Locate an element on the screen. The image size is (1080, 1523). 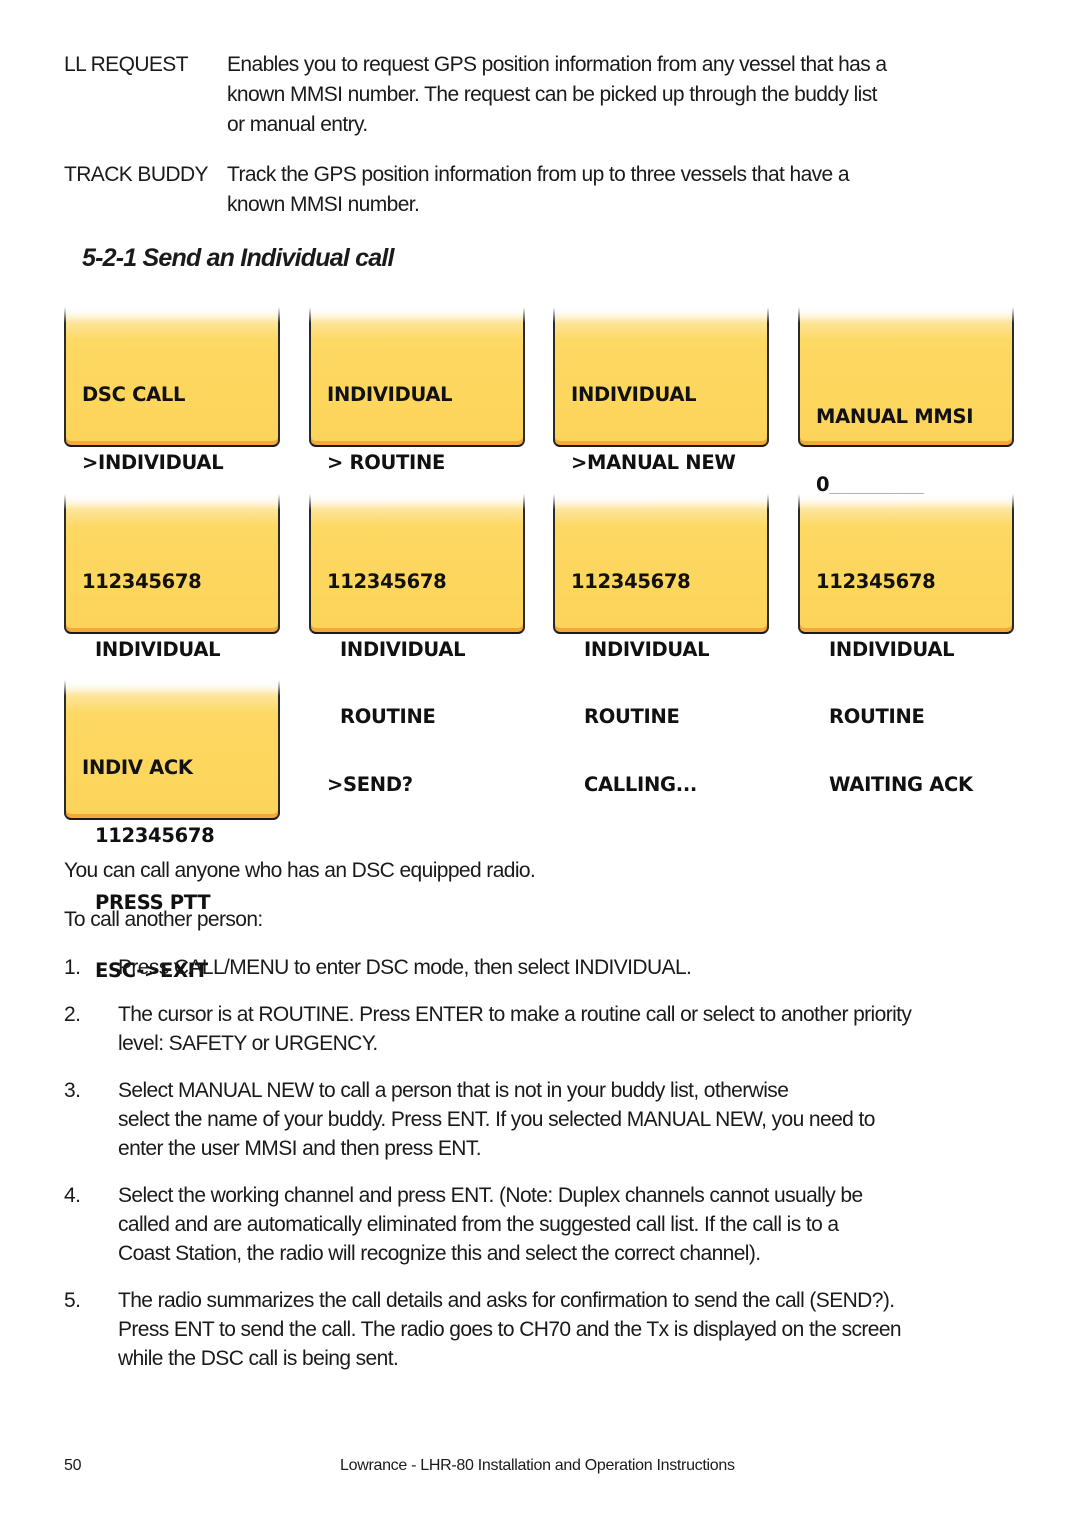
lcd-screen-indiv-ack: INDIV ACK 112345678 PRESS PTT ESC->EXIT is located at coordinates (172, 830).